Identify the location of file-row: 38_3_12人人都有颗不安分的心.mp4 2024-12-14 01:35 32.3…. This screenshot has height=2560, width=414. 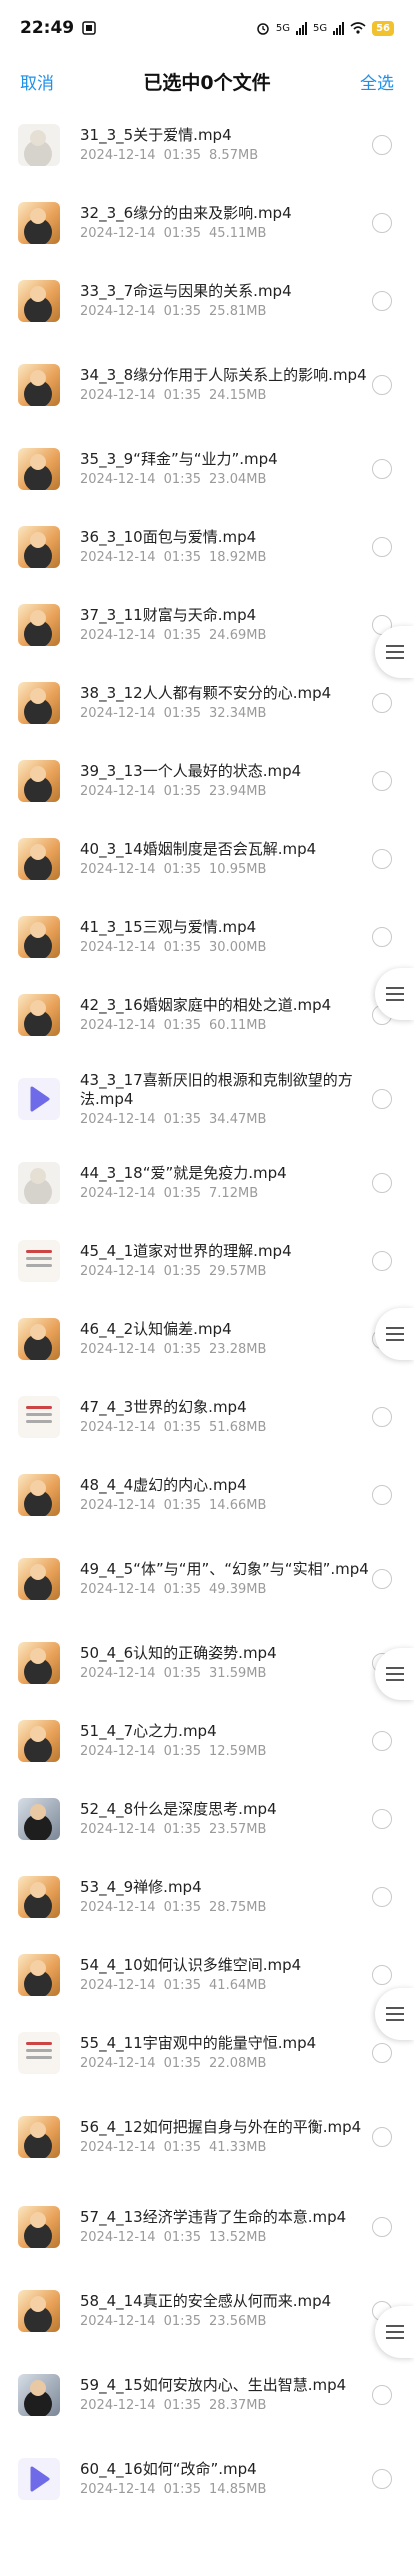
(207, 703).